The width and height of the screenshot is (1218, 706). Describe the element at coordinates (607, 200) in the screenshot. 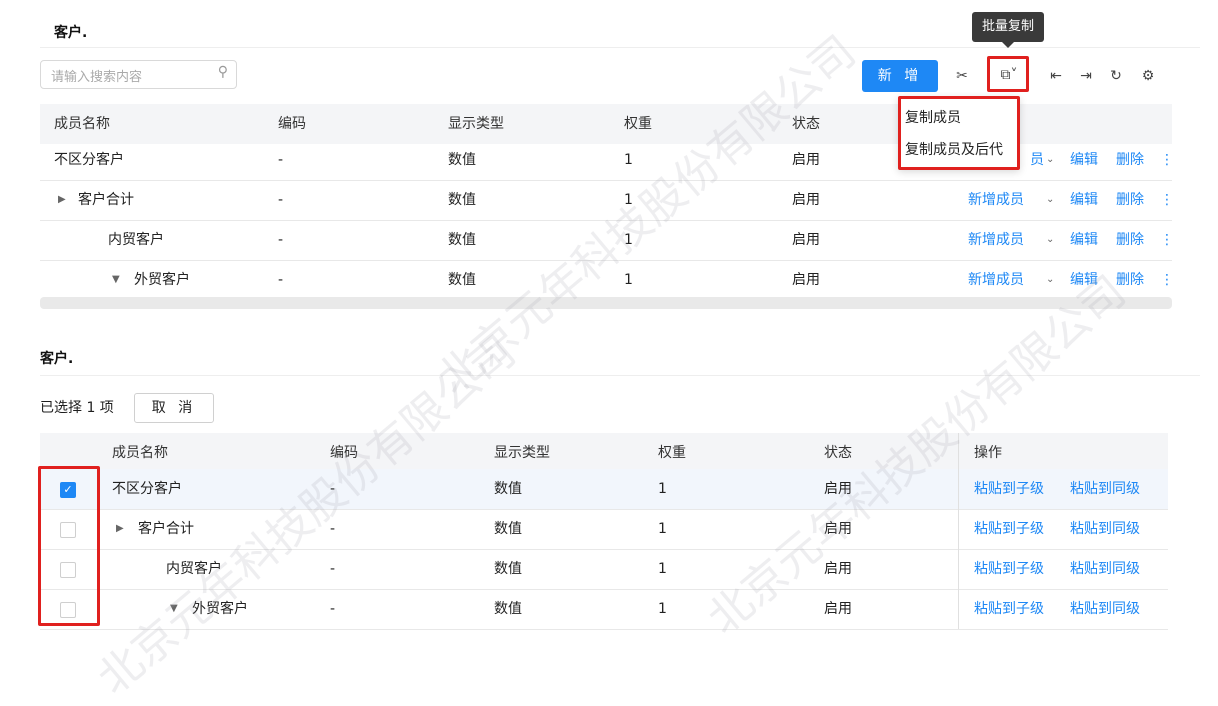

I see `table-row: ▶ 客户合计 - 数值 1 启用 新增成员 ⌄ 编辑 删除 ⋮` at that location.